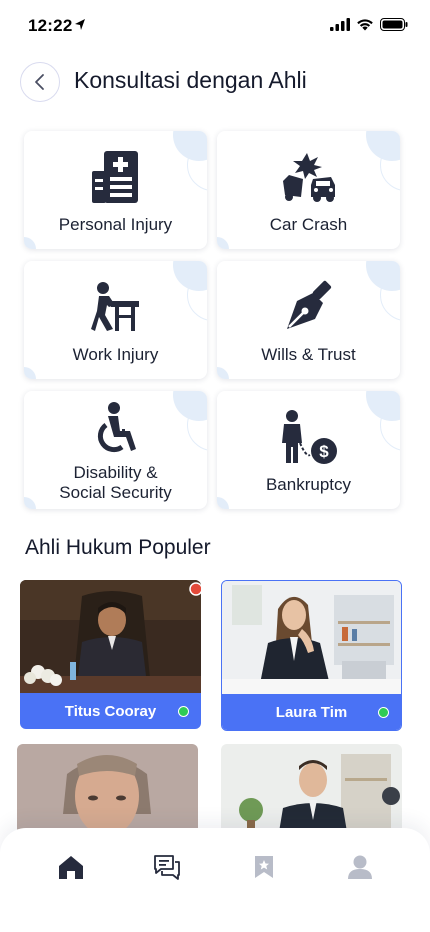 The image size is (430, 932). I want to click on lawyer-name: Laura Tim, so click(311, 712).